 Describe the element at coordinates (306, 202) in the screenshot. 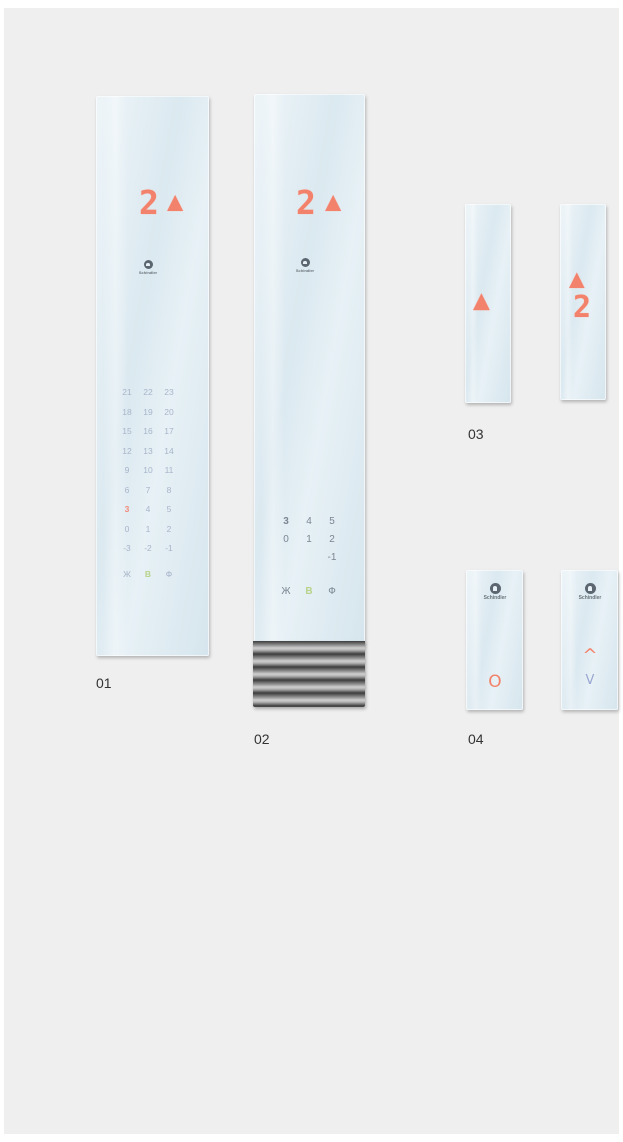

I see `panel-02-floor-display: 2` at that location.